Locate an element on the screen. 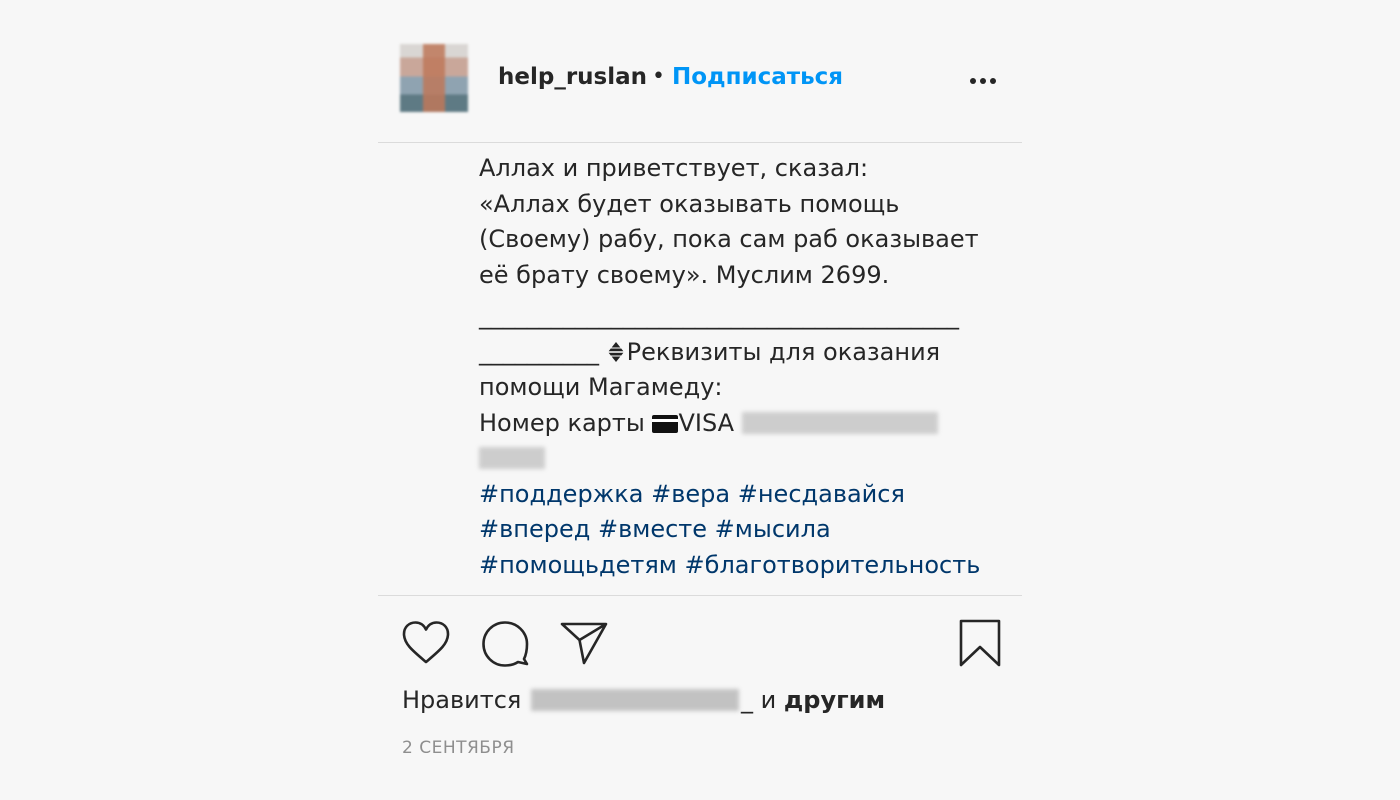 The height and width of the screenshot is (800, 1400). avatar is located at coordinates (434, 78).